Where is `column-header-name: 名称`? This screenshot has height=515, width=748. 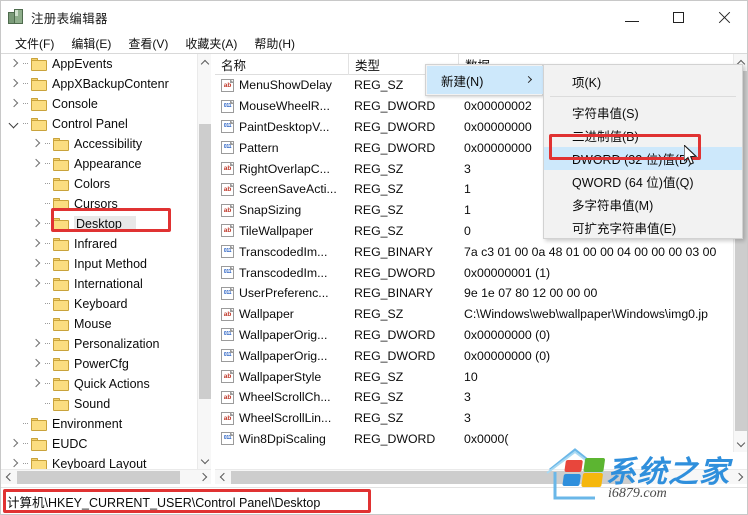 column-header-name: 名称 is located at coordinates (282, 64).